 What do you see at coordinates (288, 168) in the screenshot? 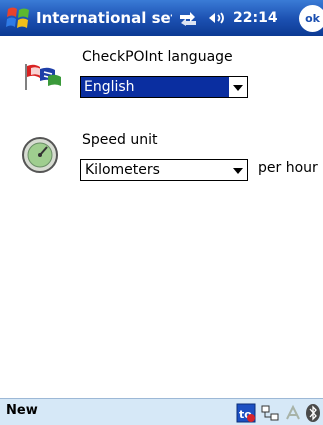
I see `per-hour-label: per hour` at bounding box center [288, 168].